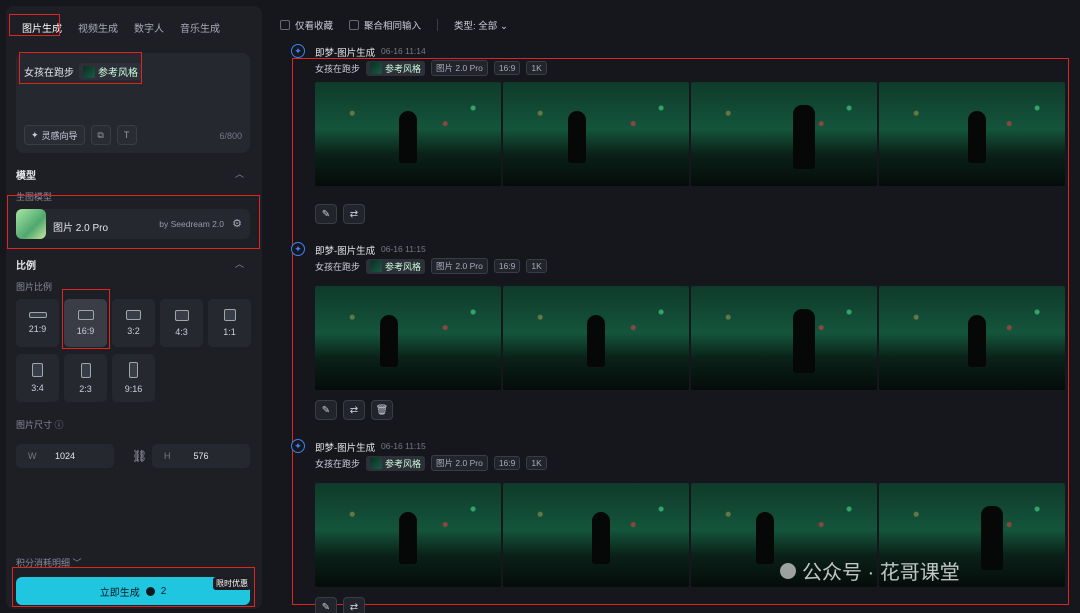 The image size is (1080, 613). What do you see at coordinates (34, 287) in the screenshot?
I see `ratio-sub-label: 图片比例` at bounding box center [34, 287].